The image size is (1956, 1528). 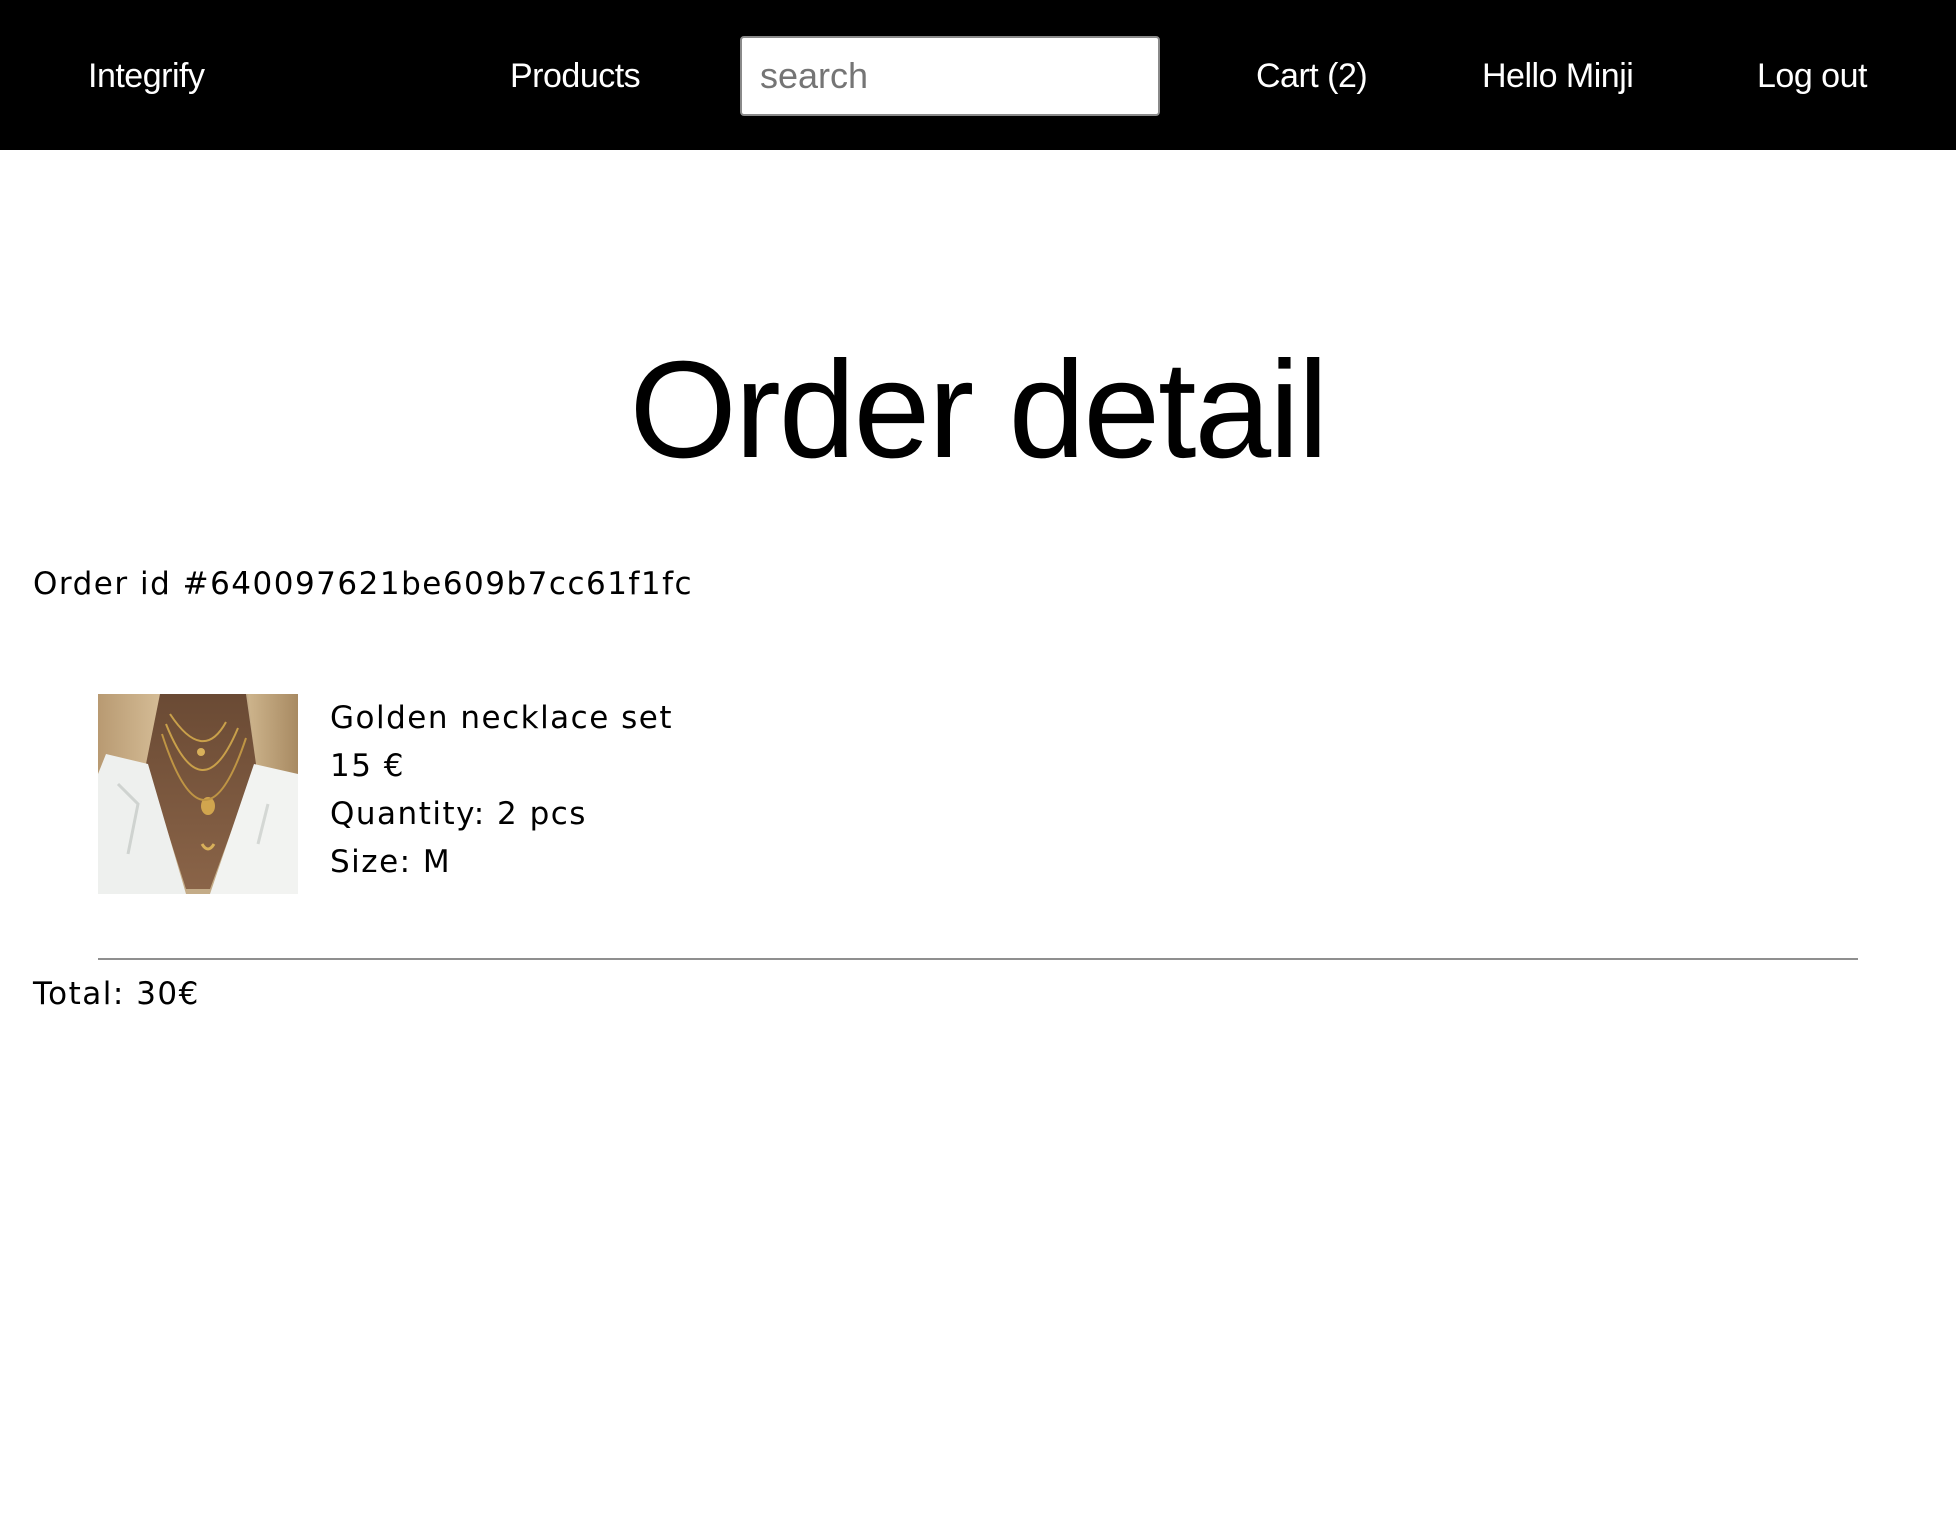 What do you see at coordinates (575, 76) in the screenshot?
I see `nav-products-link: Products` at bounding box center [575, 76].